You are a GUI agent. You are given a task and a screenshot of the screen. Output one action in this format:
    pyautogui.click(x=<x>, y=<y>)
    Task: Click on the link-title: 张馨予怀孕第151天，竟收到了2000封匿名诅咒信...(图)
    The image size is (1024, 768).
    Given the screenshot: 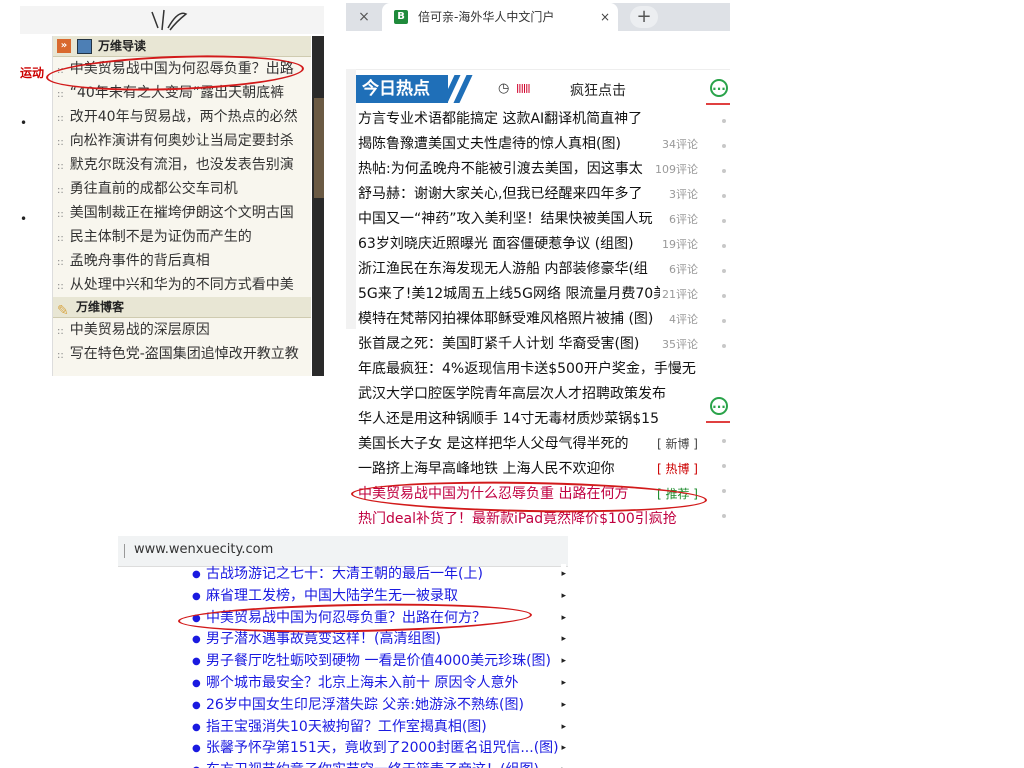 What is the action you would take?
    pyautogui.click(x=382, y=748)
    